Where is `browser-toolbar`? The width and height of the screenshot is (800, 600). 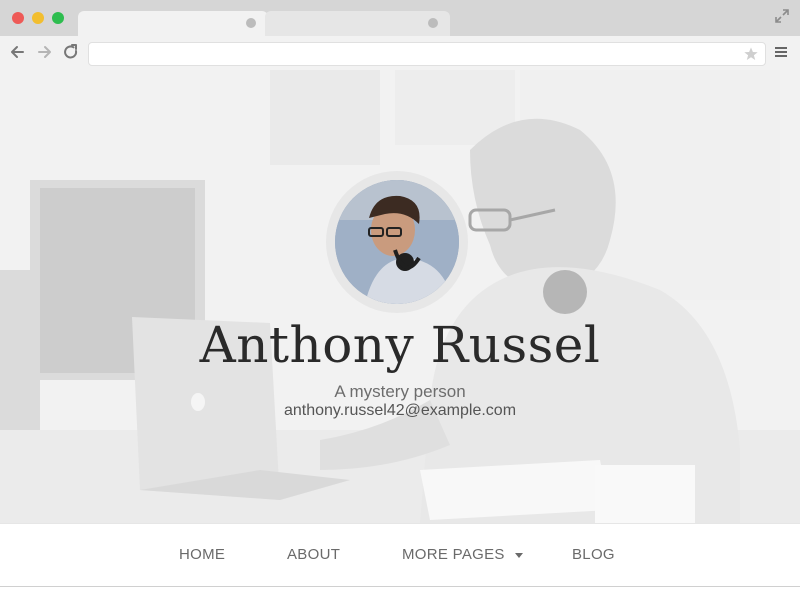 browser-toolbar is located at coordinates (400, 53).